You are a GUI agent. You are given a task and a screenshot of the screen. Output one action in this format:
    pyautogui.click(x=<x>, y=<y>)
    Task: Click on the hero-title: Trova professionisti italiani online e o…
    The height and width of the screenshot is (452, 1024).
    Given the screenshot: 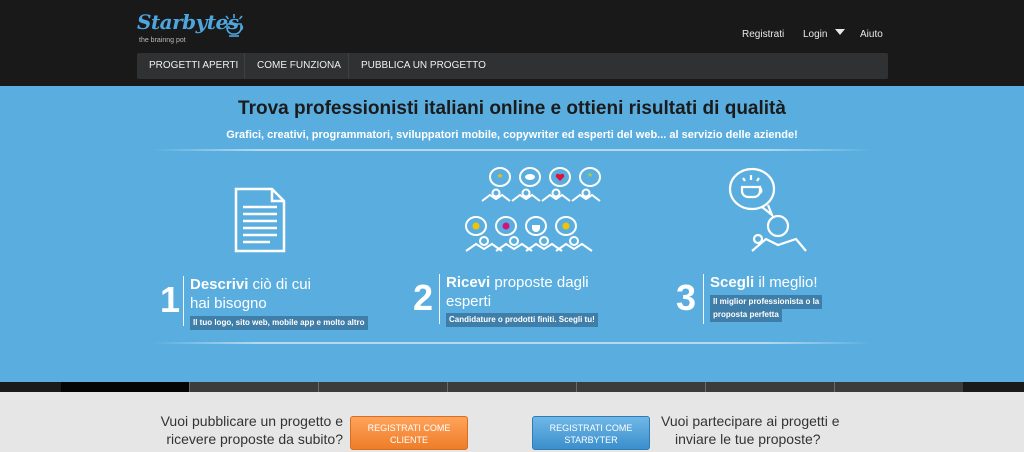 What is the action you would take?
    pyautogui.click(x=512, y=108)
    